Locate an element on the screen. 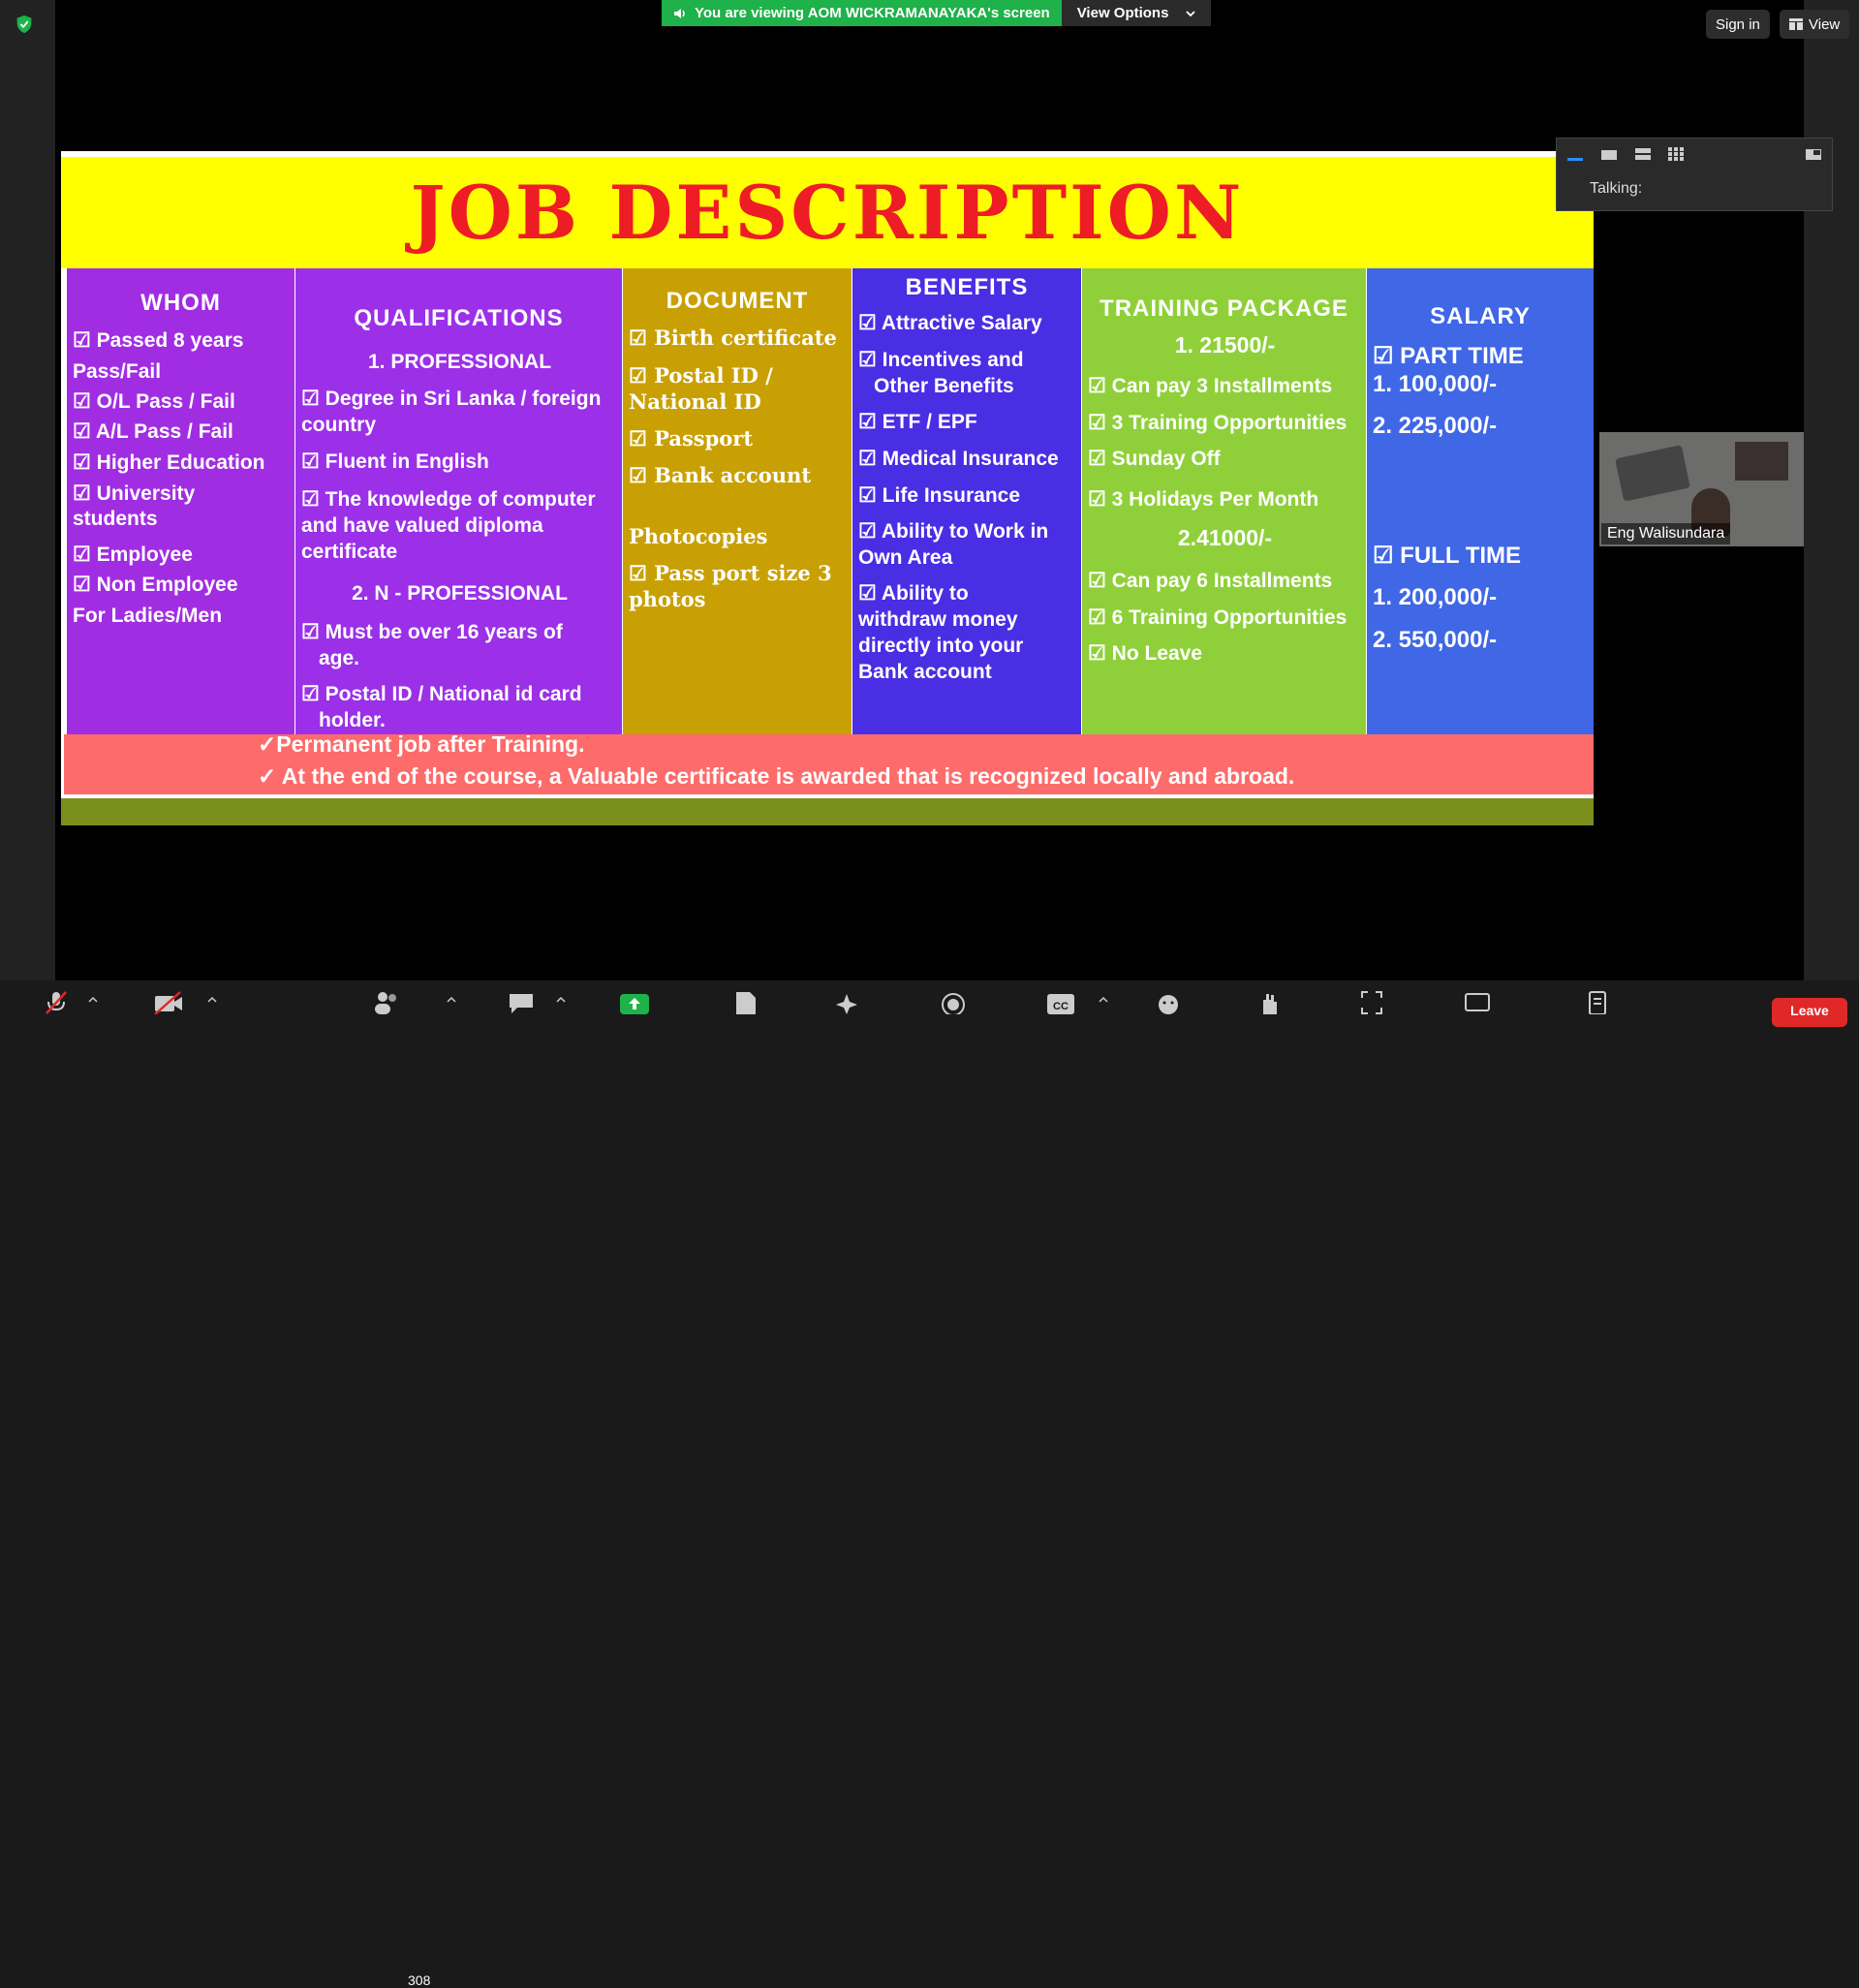  document-item: photos is located at coordinates (667, 599).